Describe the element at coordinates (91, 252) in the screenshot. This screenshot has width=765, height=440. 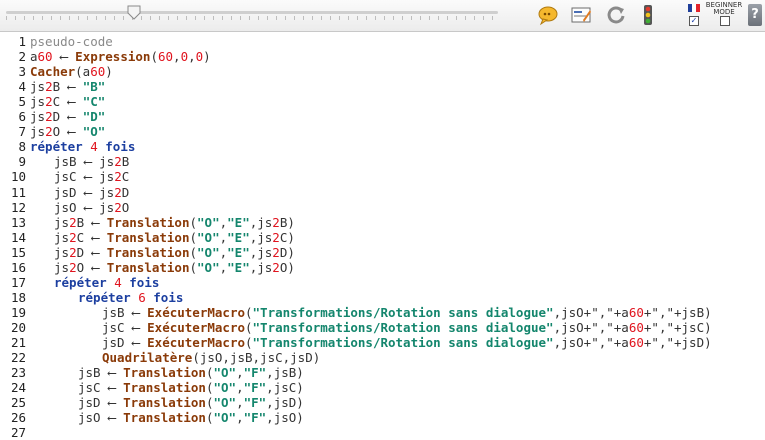
I see `code-token: D ⟵` at that location.